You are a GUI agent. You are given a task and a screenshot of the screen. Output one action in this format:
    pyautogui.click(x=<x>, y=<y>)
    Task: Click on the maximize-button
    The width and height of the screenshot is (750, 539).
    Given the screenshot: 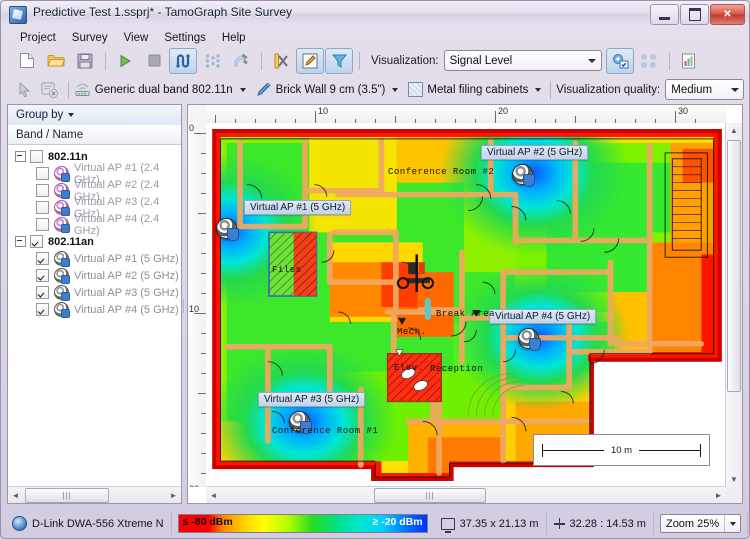 What is the action you would take?
    pyautogui.click(x=694, y=14)
    